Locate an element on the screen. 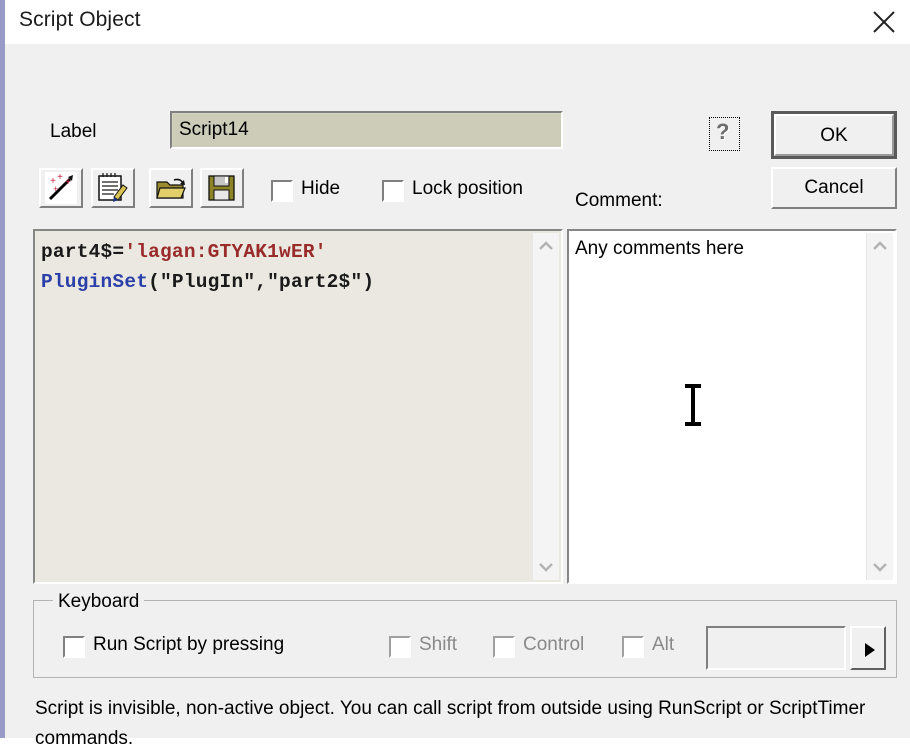  ok-button-label: OK is located at coordinates (834, 135).